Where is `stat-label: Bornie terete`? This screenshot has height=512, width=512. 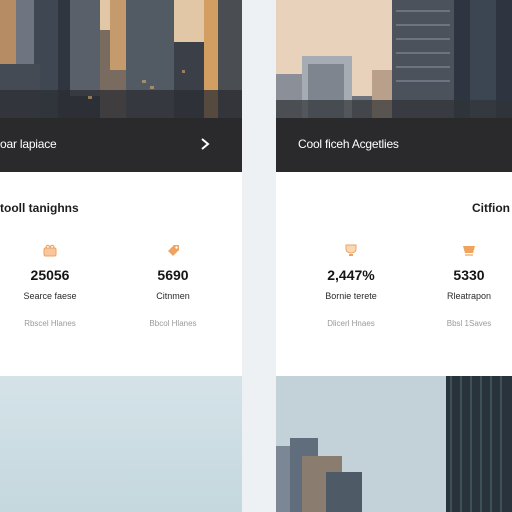
stat-label: Bornie terete is located at coordinates (351, 296).